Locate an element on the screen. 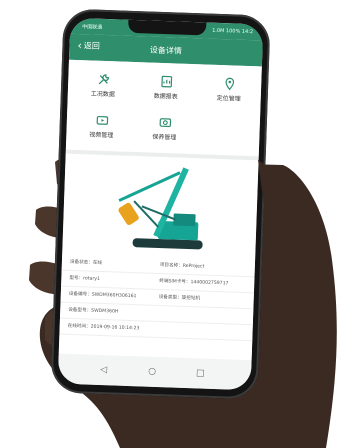 Image resolution: width=348 pixels, height=448 pixels. menu-label: 定位管理 is located at coordinates (228, 98).